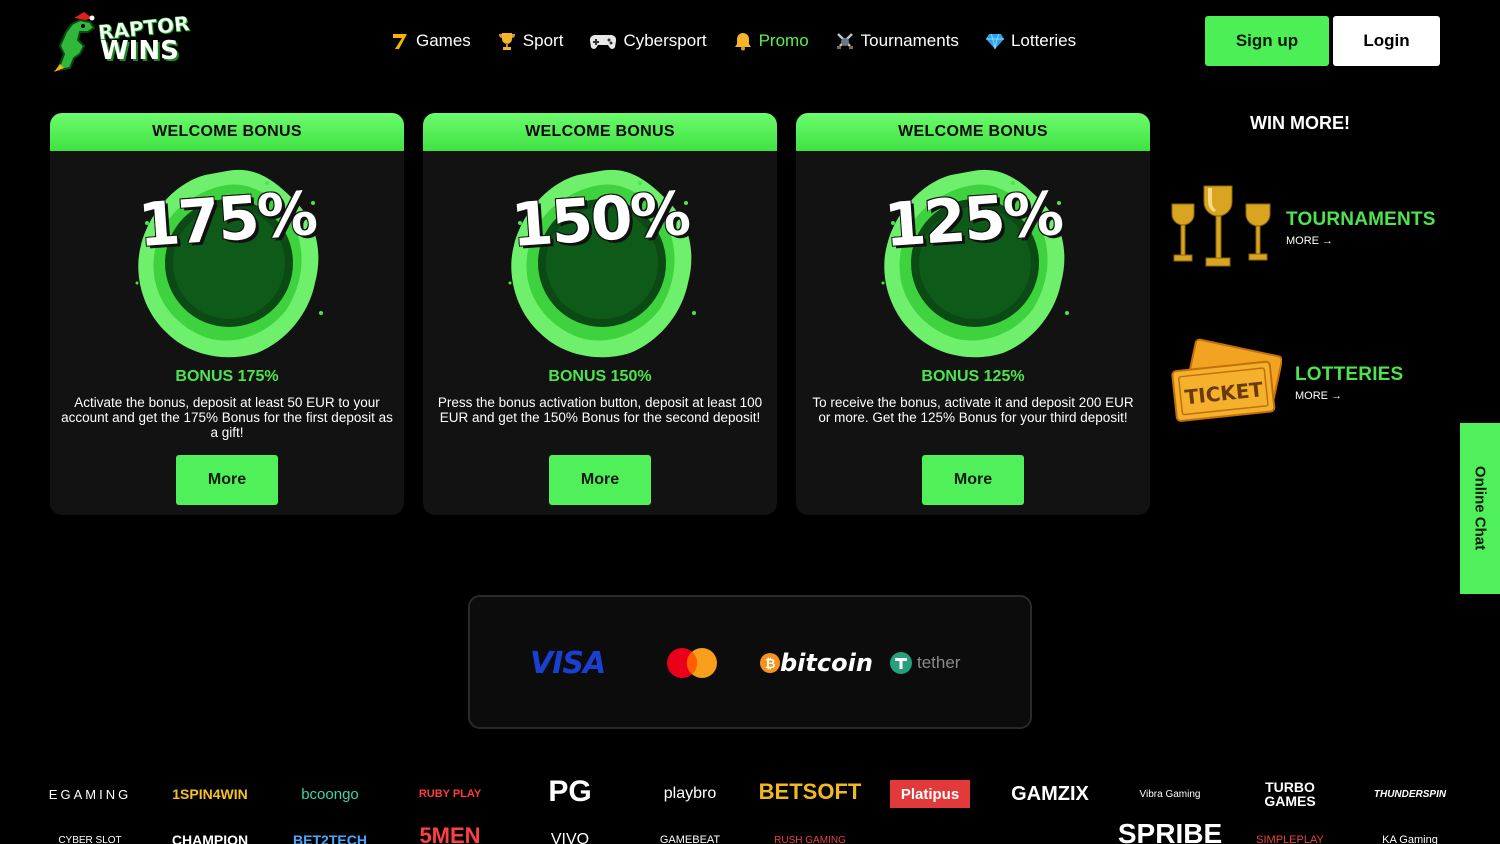 The image size is (1500, 844). Describe the element at coordinates (543, 40) in the screenshot. I see `nav-sport-label: Sport` at that location.